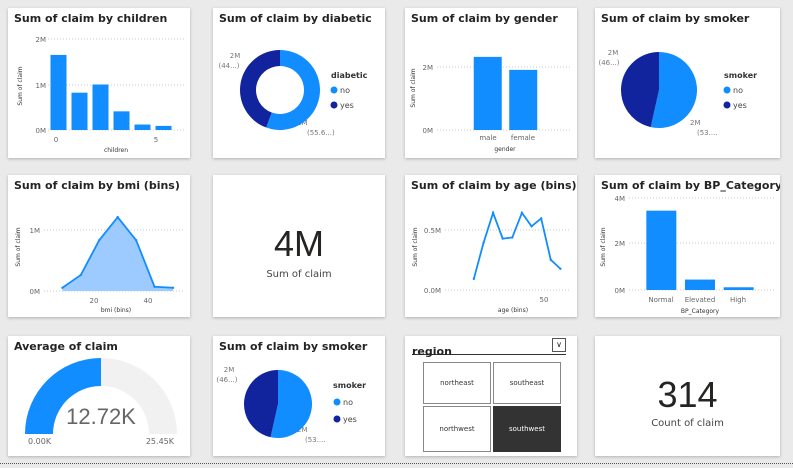  I want to click on y-tick: 4M, so click(620, 199).